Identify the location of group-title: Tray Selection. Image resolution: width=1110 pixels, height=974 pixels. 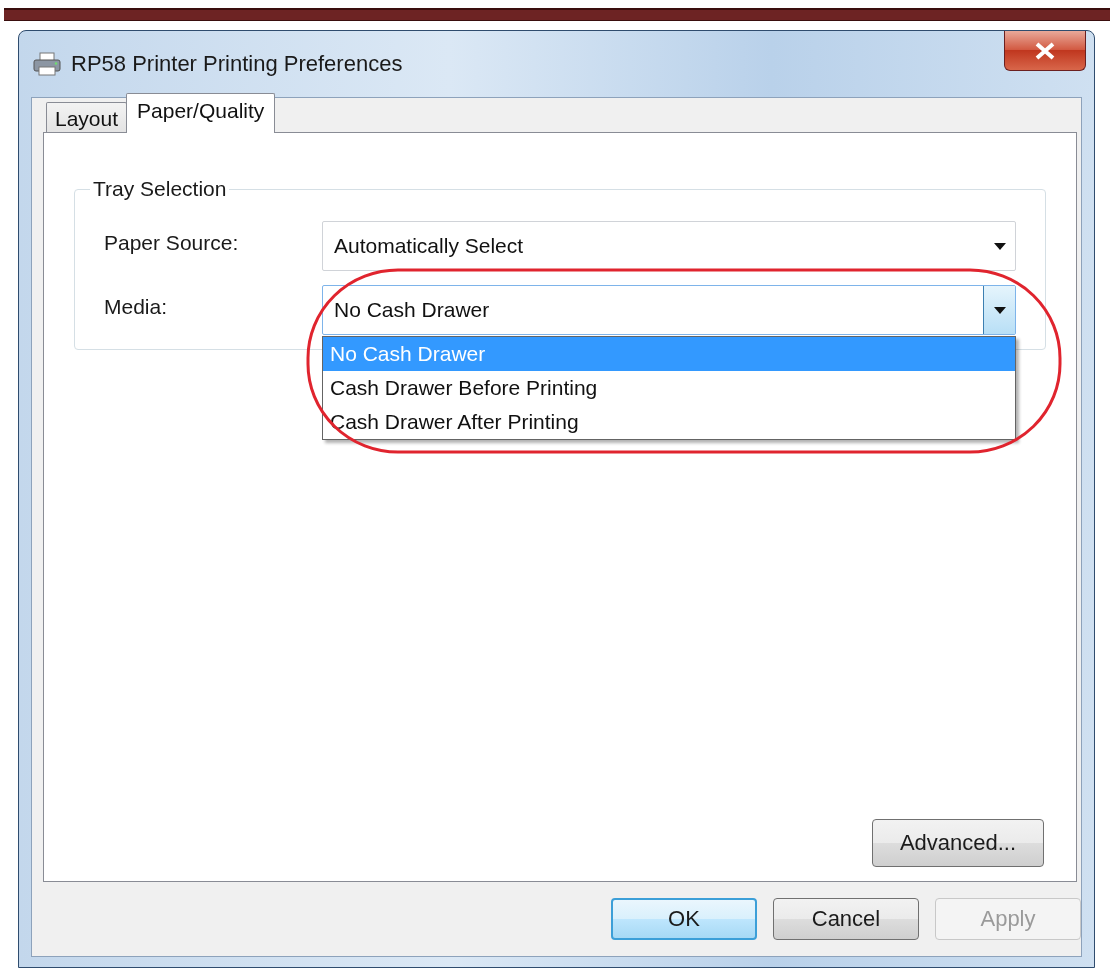
(160, 189).